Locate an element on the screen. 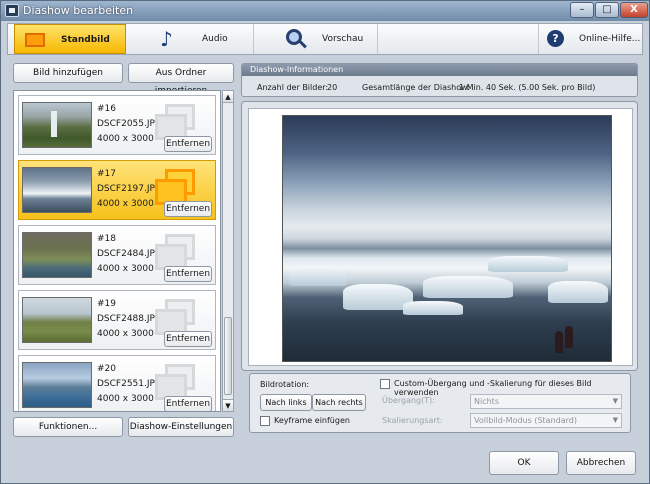  tab-audio-label: Audio is located at coordinates (215, 39).